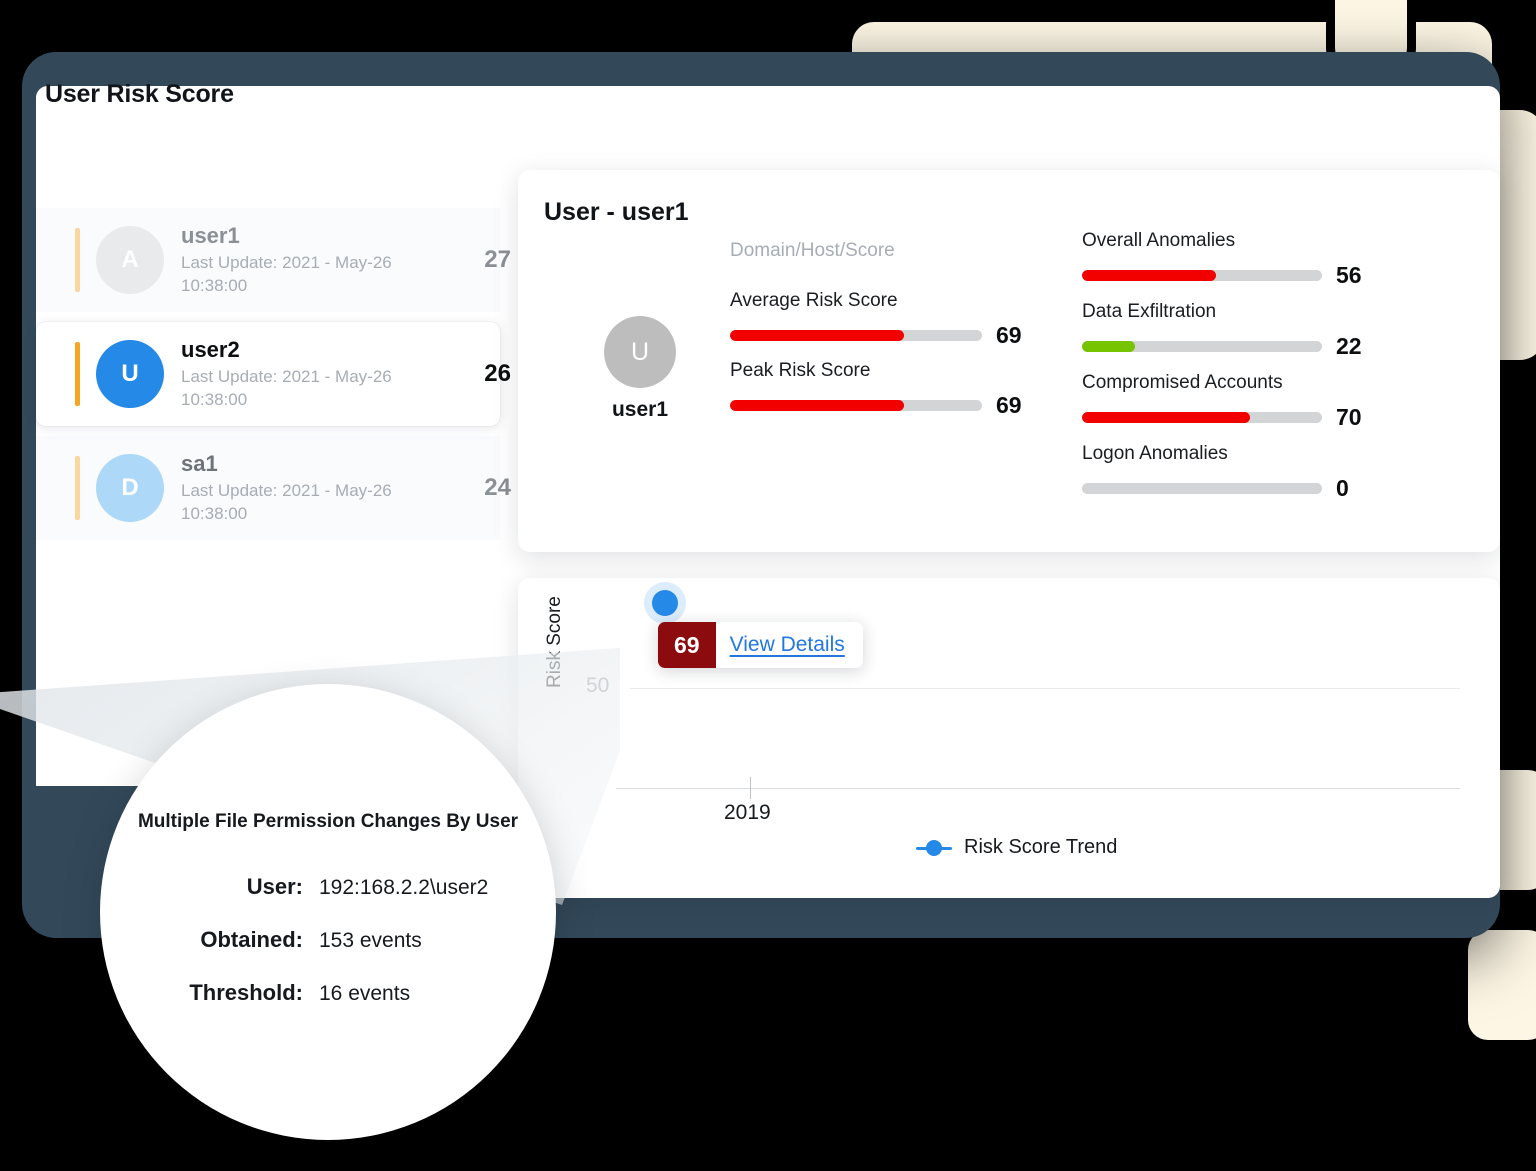  What do you see at coordinates (210, 236) in the screenshot?
I see `user-name: user1` at bounding box center [210, 236].